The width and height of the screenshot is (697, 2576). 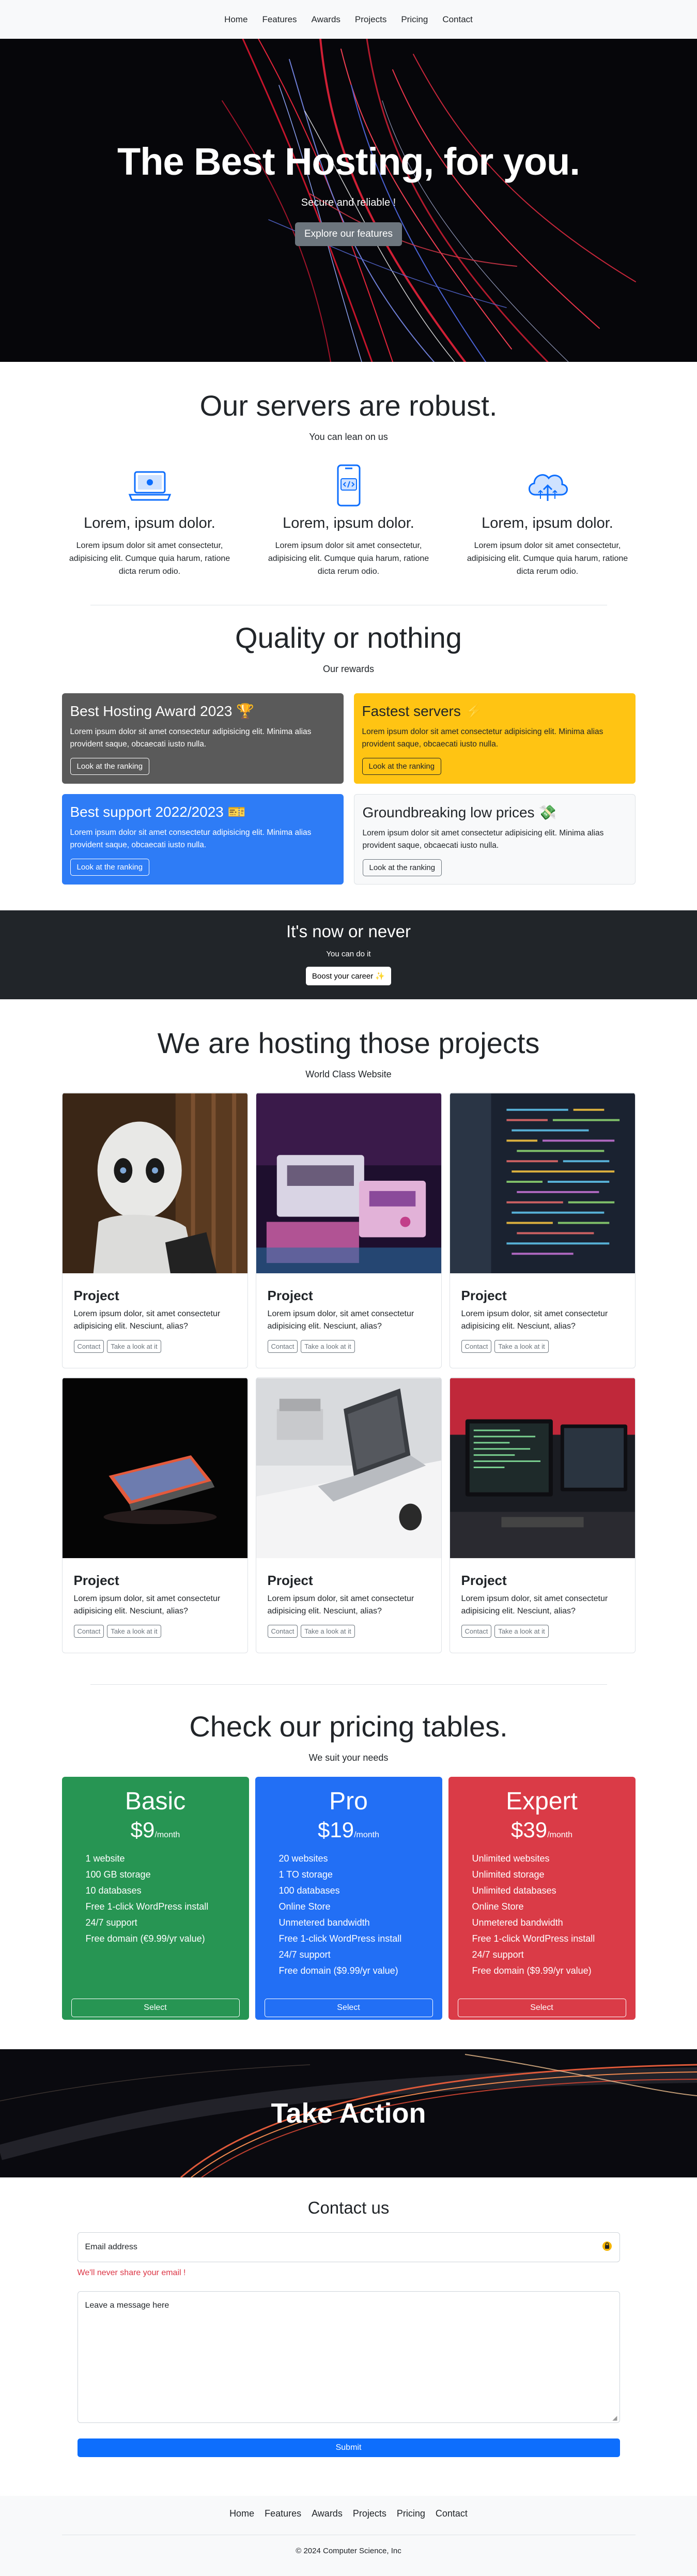 What do you see at coordinates (542, 1830) in the screenshot?
I see `plan-price: $39/month` at bounding box center [542, 1830].